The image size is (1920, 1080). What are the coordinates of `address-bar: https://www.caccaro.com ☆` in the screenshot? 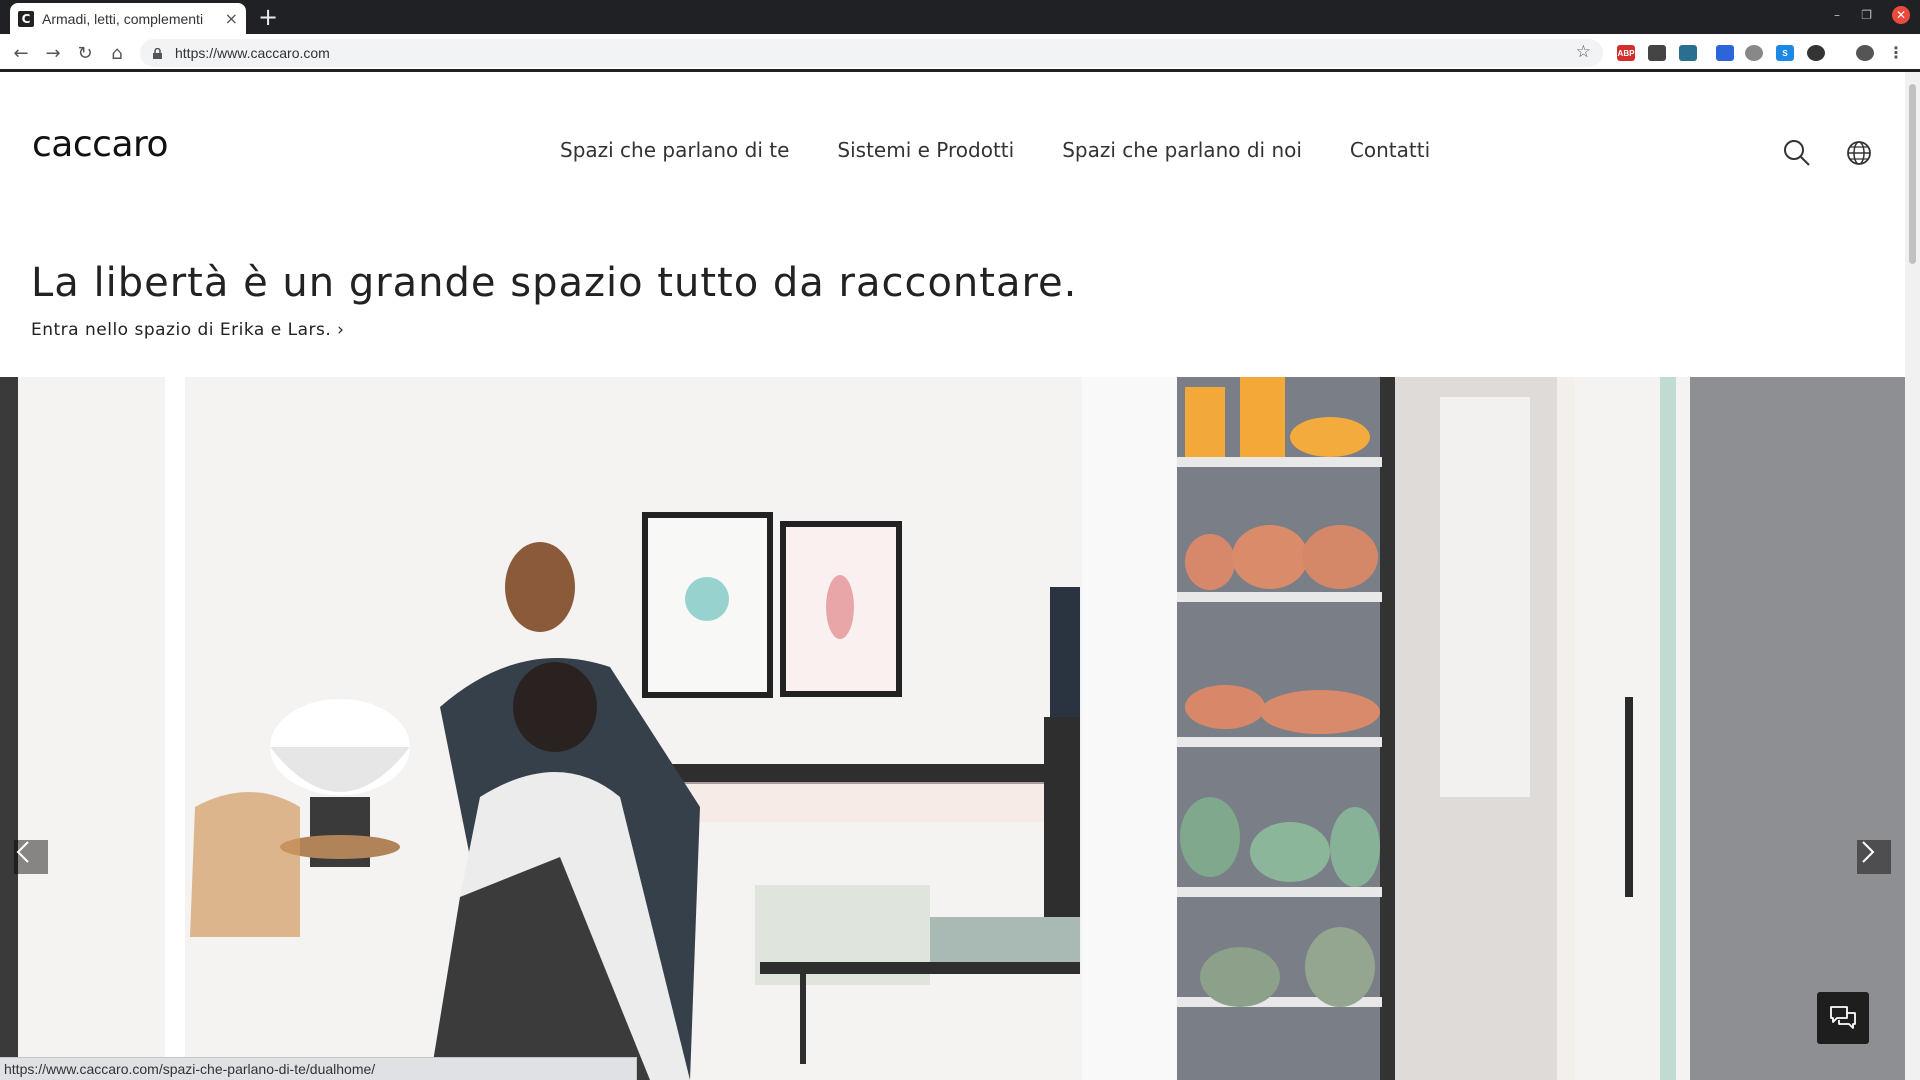 It's located at (871, 53).